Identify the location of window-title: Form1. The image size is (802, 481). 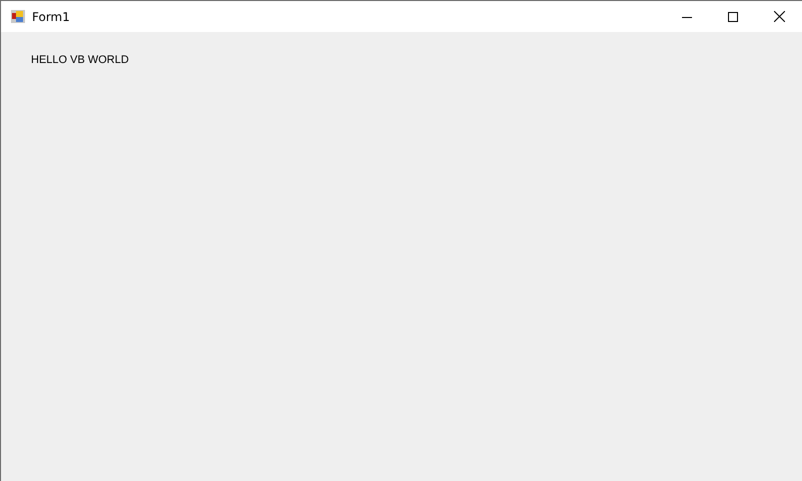
(51, 17).